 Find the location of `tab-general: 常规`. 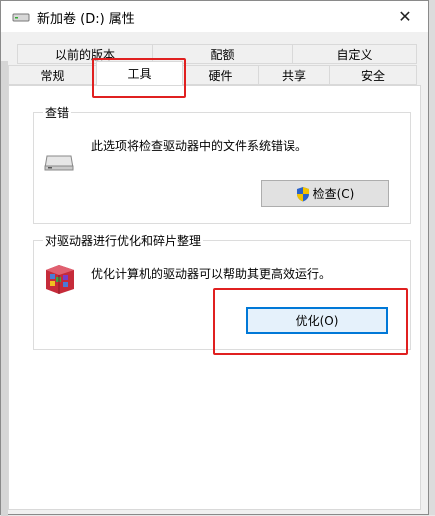

tab-general: 常规 is located at coordinates (52, 75).